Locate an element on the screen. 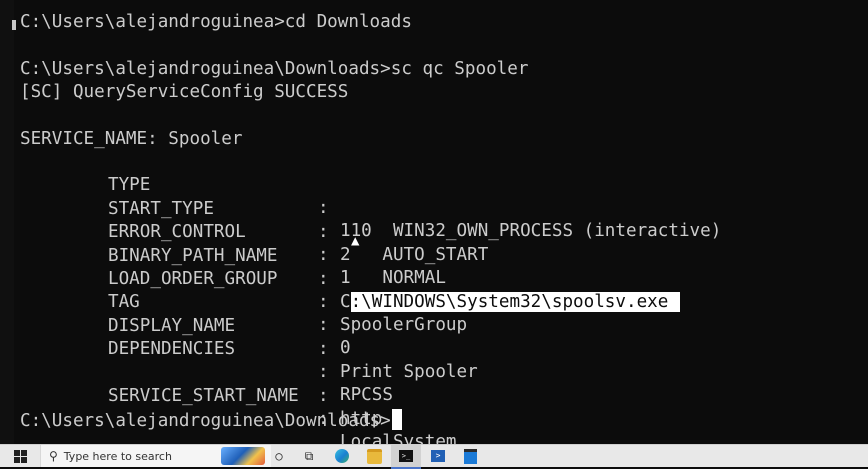 The image size is (868, 469). field-value: 1 NORMAL is located at coordinates (393, 278).